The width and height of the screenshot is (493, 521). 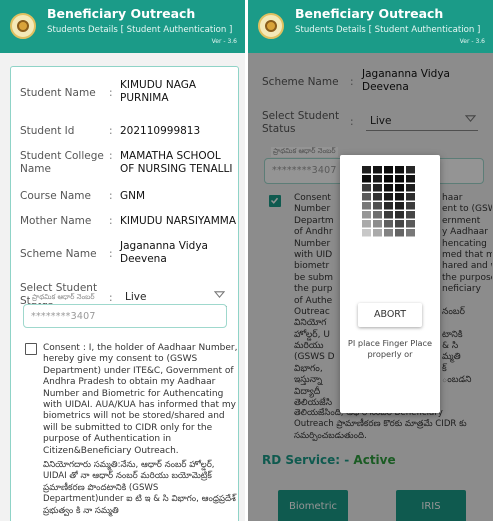 I want to click on field-label: Course Name, so click(x=55, y=196).